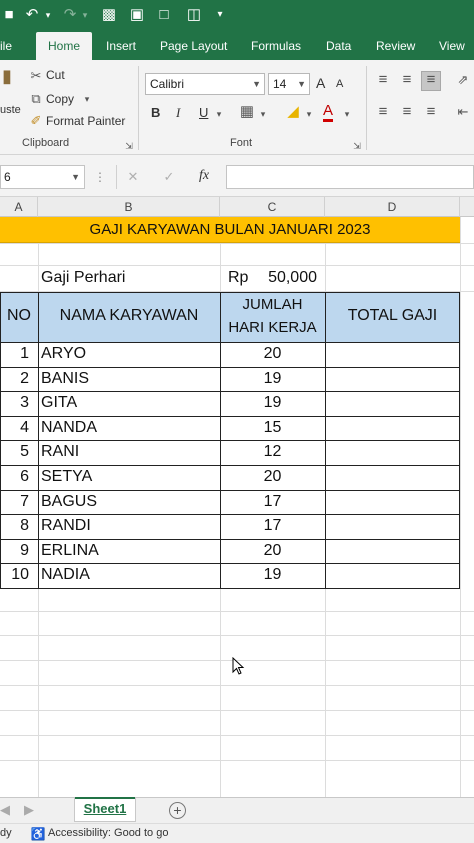  Describe the element at coordinates (121, 46) in the screenshot. I see `tab-insert: Insert` at that location.